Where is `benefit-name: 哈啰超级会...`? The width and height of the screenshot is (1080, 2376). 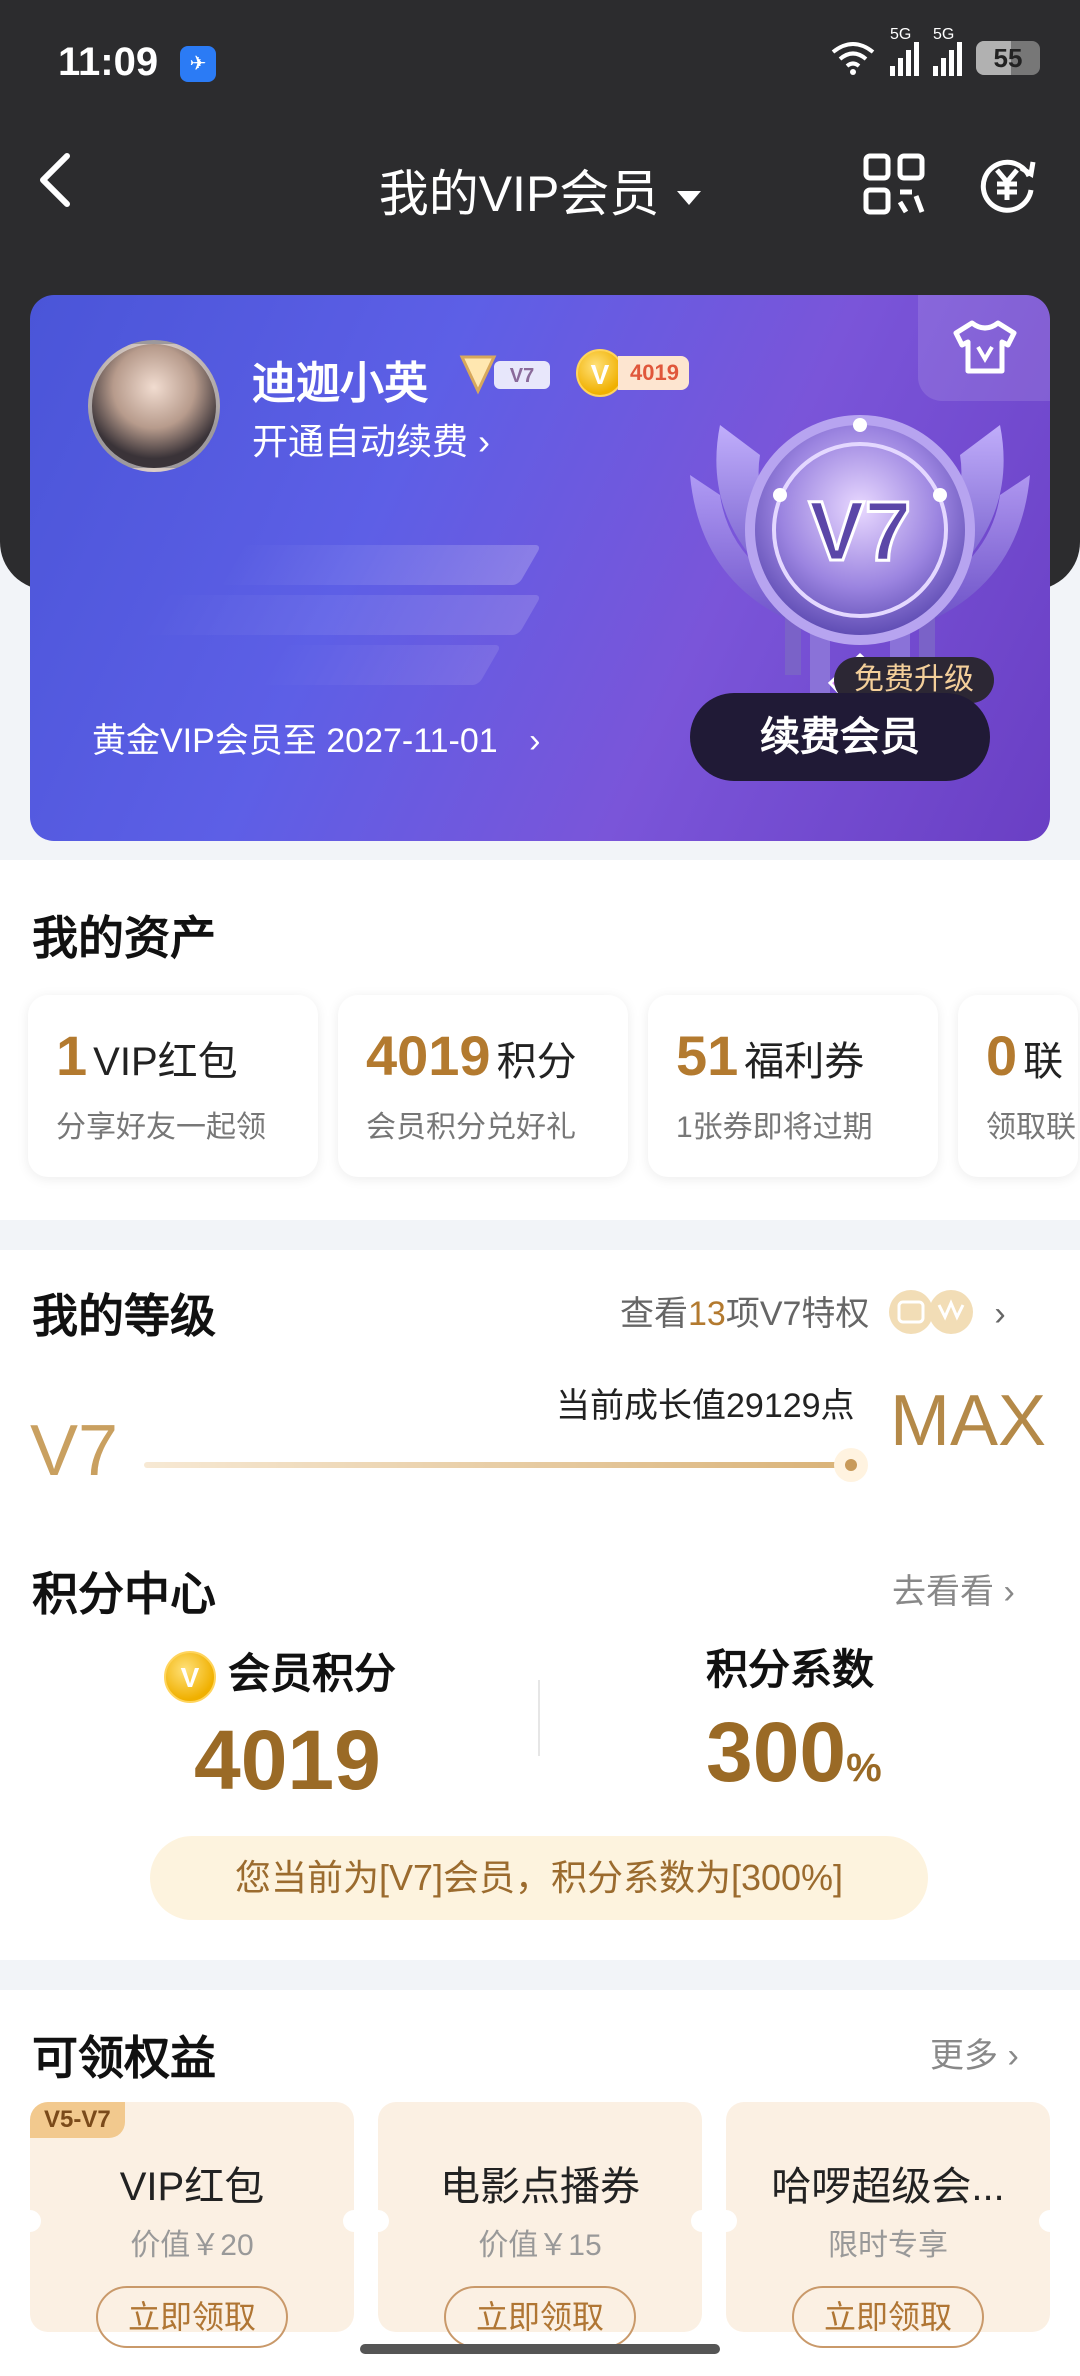
benefit-name: 哈啰超级会... is located at coordinates (888, 2187).